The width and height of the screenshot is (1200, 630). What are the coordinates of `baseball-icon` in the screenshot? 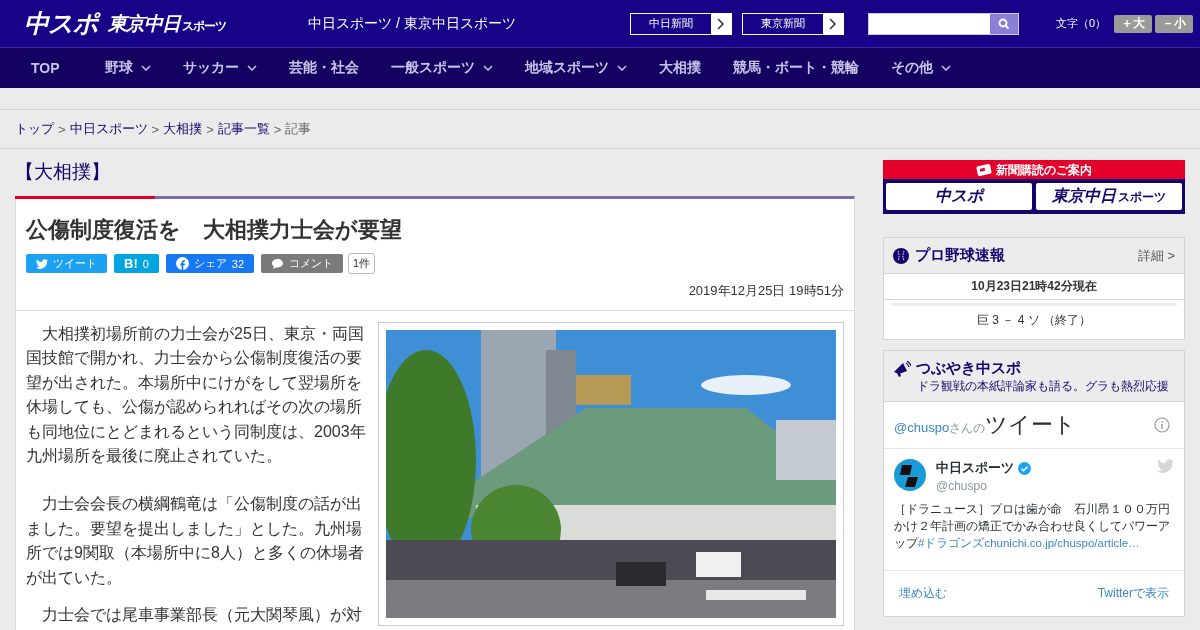 It's located at (901, 255).